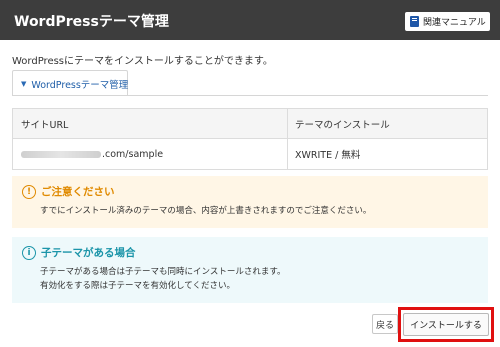  Describe the element at coordinates (454, 23) in the screenshot. I see `related-manual-label: 関連マニュアル` at that location.